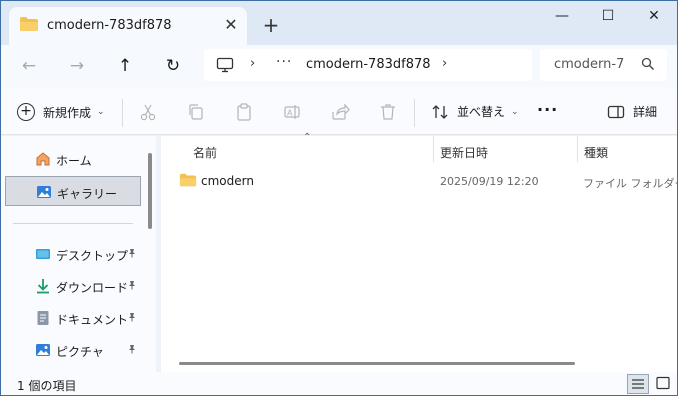 The height and width of the screenshot is (396, 678). Describe the element at coordinates (43, 254) in the screenshot. I see `desktop-icon` at that location.